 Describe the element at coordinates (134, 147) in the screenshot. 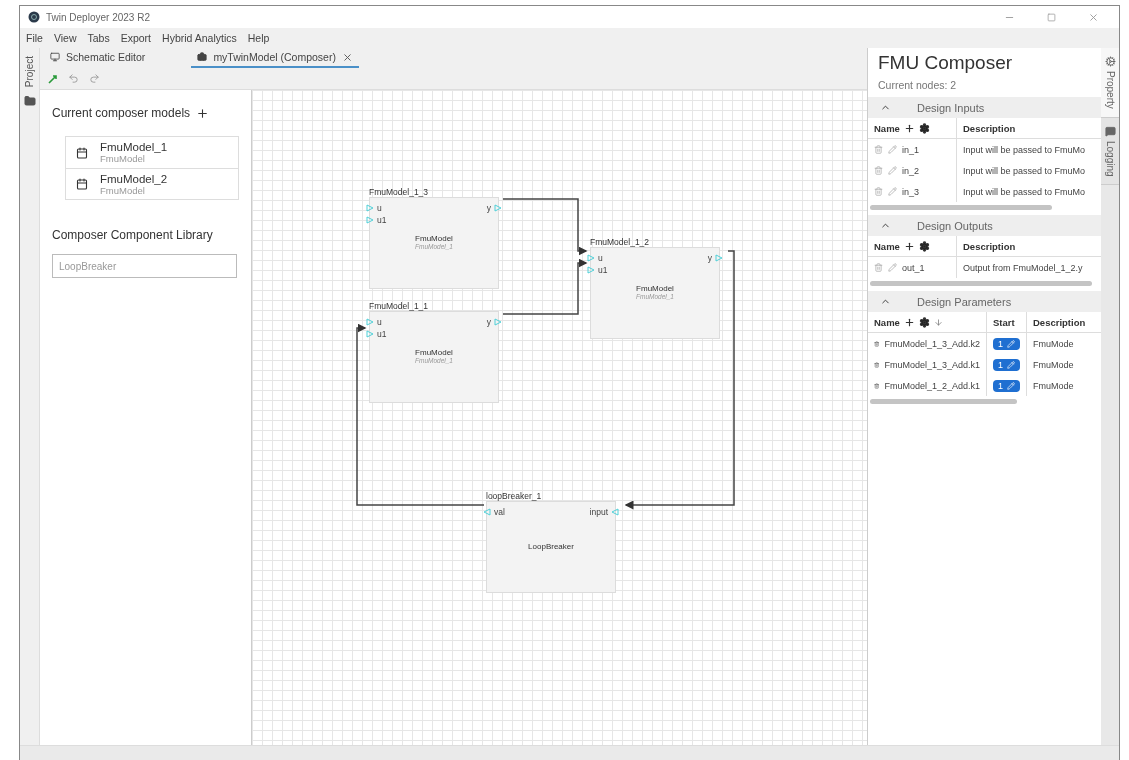

I see `model-name: FmuModel_1` at that location.